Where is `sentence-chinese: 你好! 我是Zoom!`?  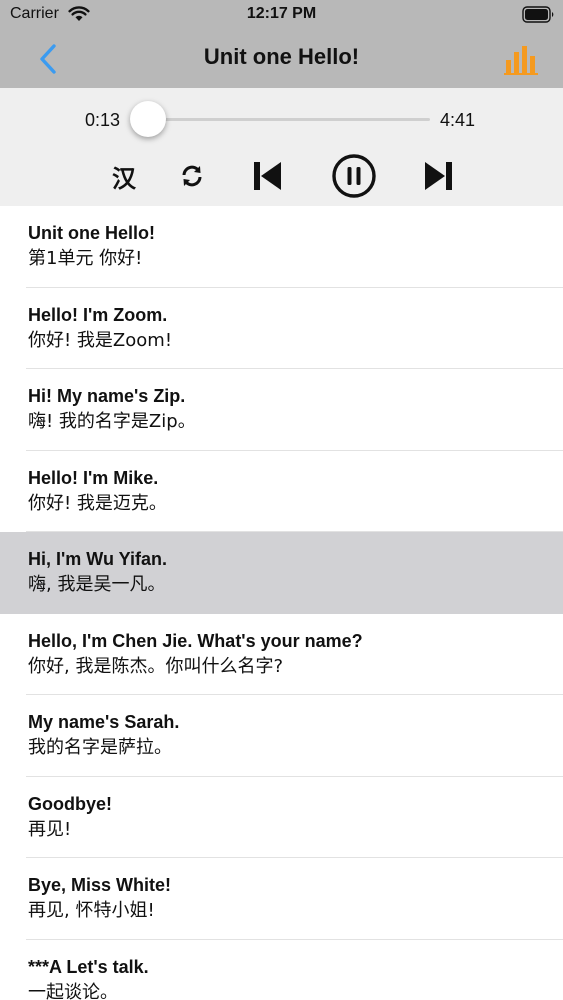 sentence-chinese: 你好! 我是Zoom! is located at coordinates (100, 340).